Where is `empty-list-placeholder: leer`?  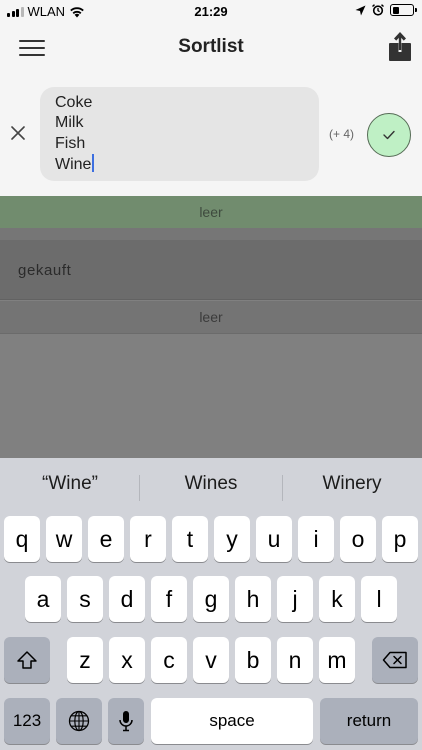
empty-list-placeholder: leer is located at coordinates (211, 212).